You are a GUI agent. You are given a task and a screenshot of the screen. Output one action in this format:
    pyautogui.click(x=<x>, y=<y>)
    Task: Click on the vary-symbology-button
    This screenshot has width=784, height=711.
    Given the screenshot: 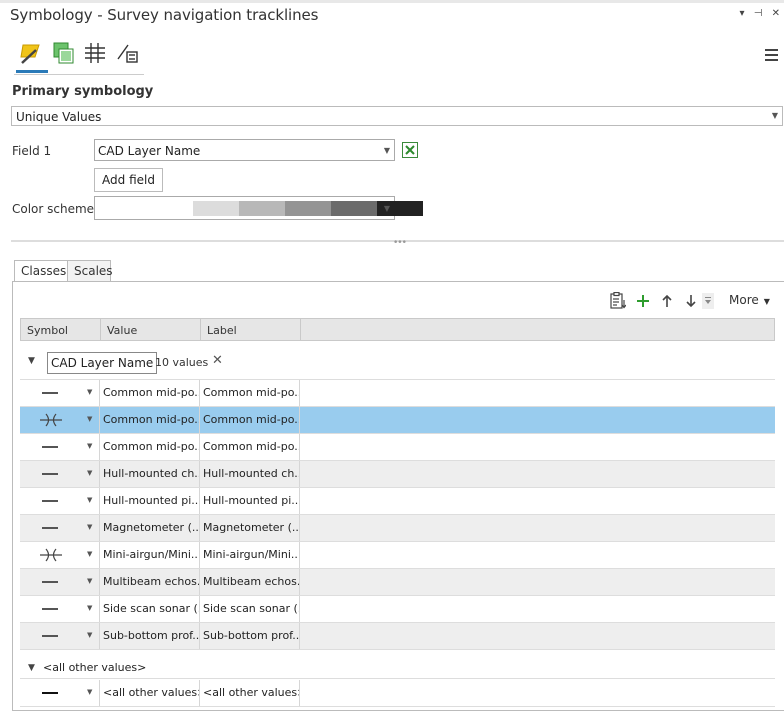 What is the action you would take?
    pyautogui.click(x=63, y=53)
    